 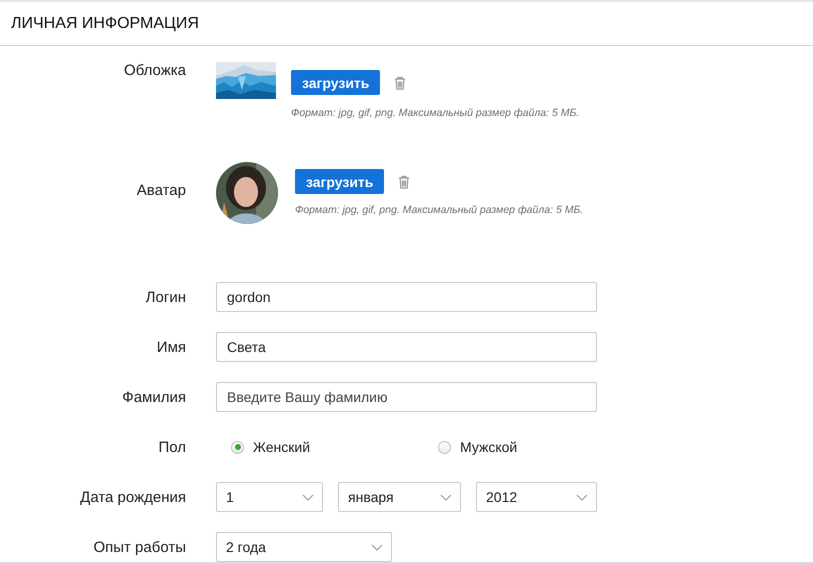 I want to click on field-label: Дата рождения, so click(x=132, y=497).